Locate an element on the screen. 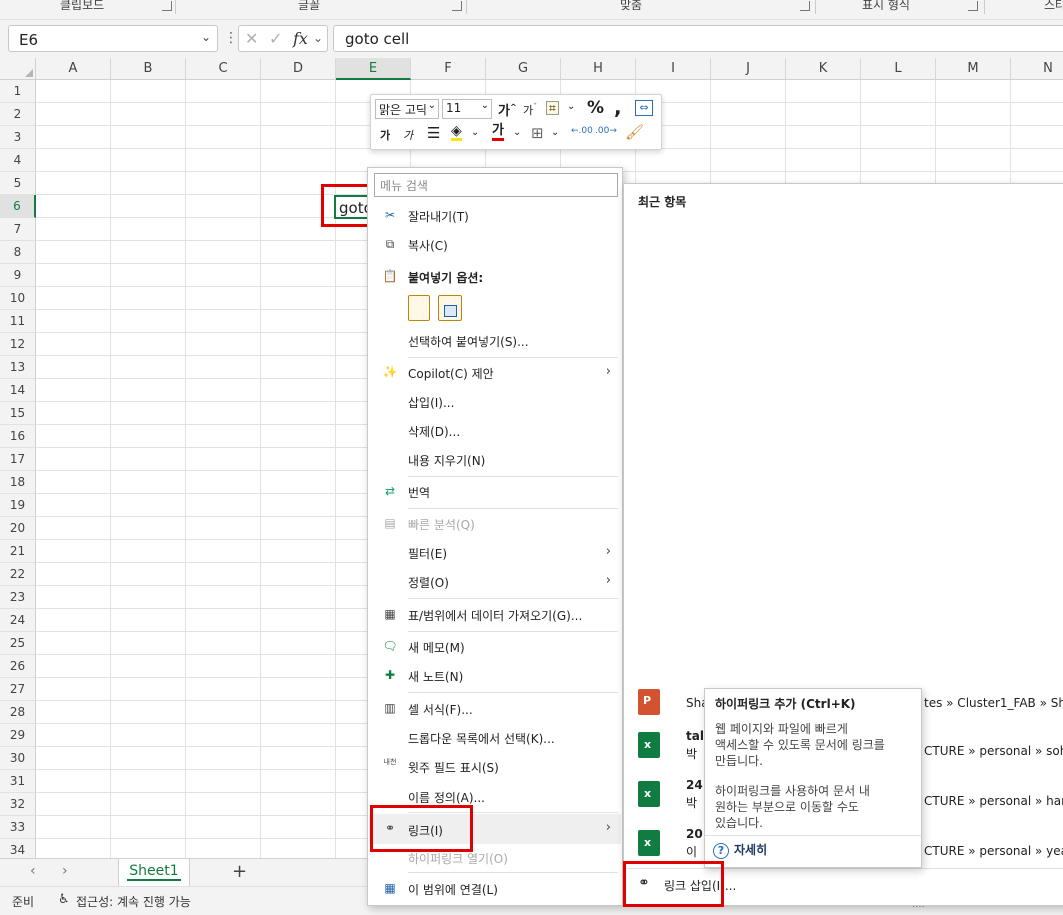 Image resolution: width=1063 pixels, height=915 pixels. decrease-decimal-icon: .00→ is located at coordinates (606, 131).